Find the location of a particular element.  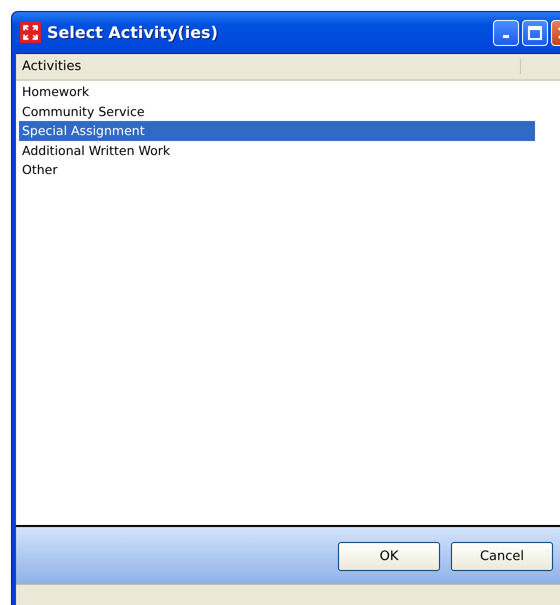

minimize-icon is located at coordinates (506, 36).